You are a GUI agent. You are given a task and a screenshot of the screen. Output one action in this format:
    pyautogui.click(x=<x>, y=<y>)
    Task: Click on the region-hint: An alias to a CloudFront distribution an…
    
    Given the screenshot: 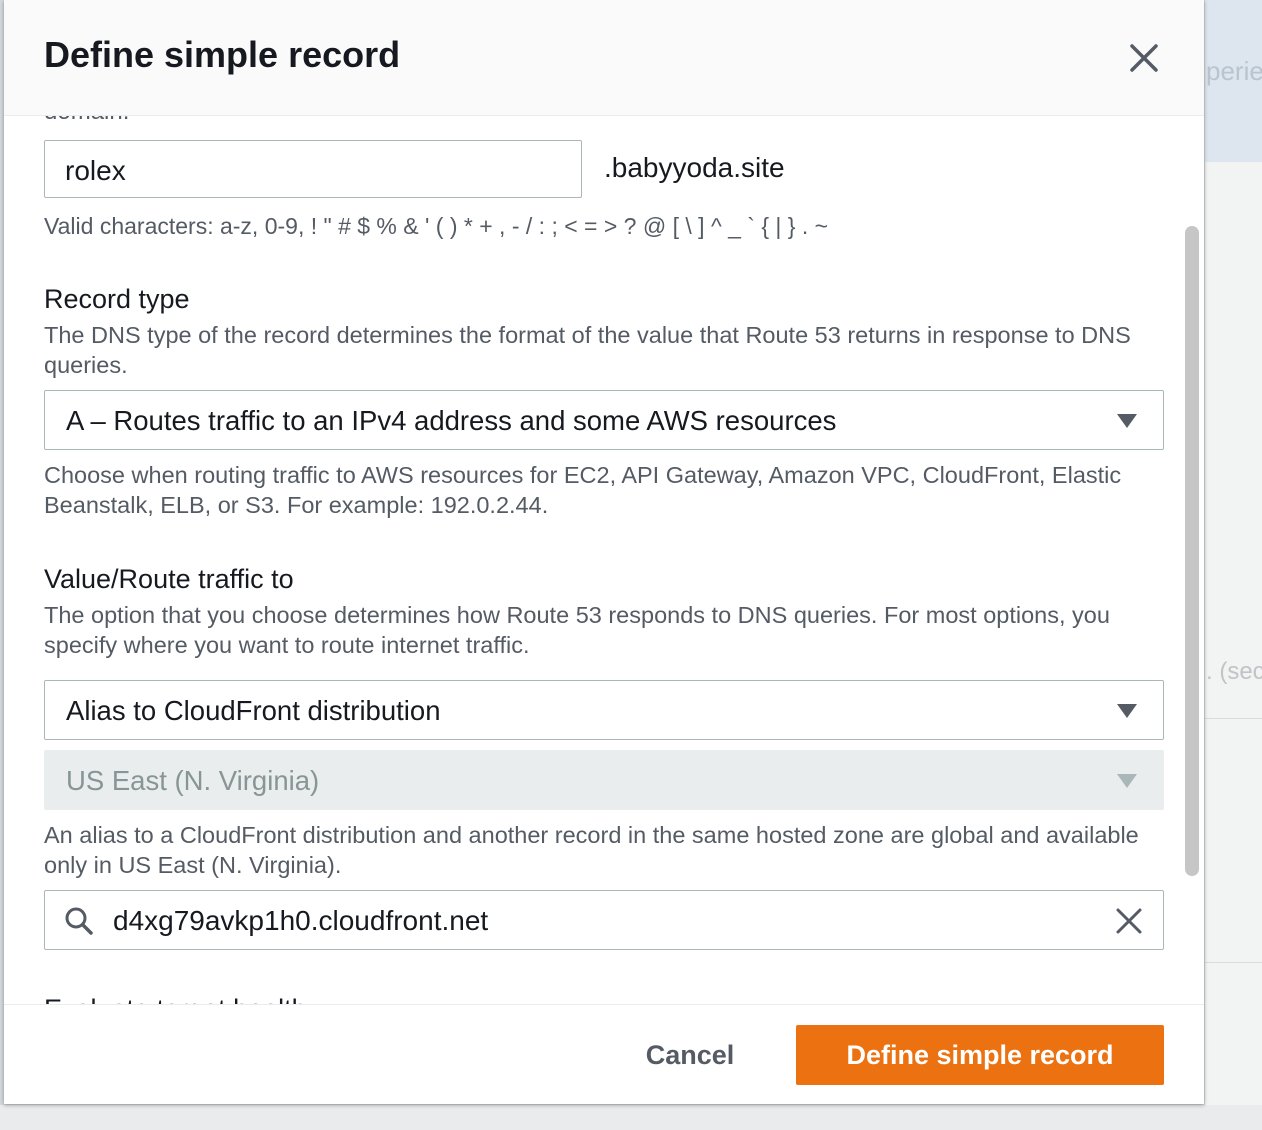 What is the action you would take?
    pyautogui.click(x=591, y=850)
    